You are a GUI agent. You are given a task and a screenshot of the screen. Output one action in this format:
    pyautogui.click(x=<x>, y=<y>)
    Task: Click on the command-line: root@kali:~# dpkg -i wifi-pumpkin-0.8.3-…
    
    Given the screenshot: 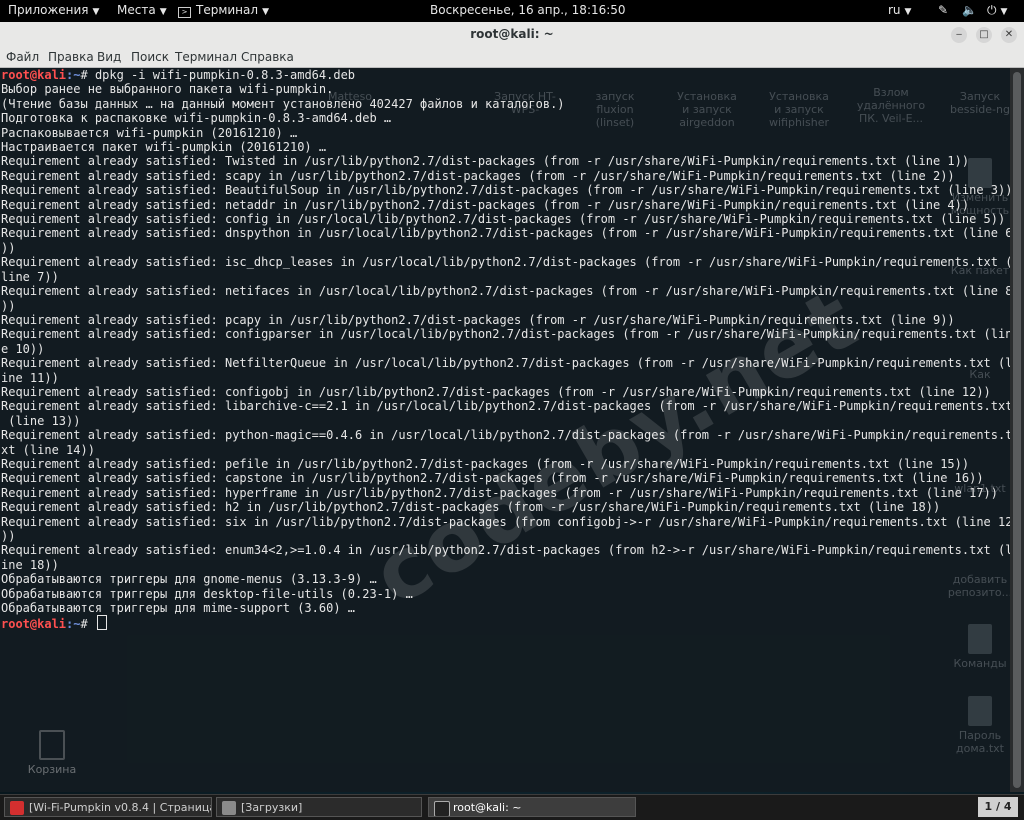 What is the action you would take?
    pyautogui.click(x=505, y=75)
    